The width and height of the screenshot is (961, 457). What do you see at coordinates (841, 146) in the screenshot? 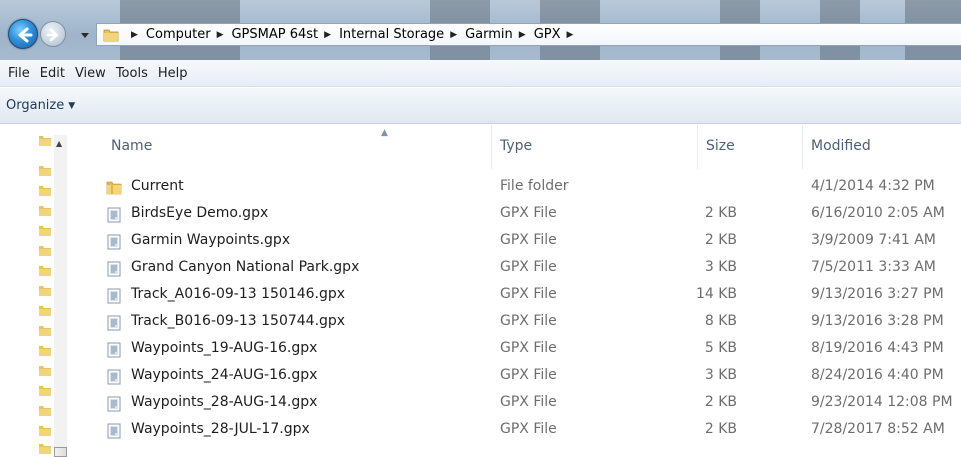
I see `column-header-modified: Modified` at bounding box center [841, 146].